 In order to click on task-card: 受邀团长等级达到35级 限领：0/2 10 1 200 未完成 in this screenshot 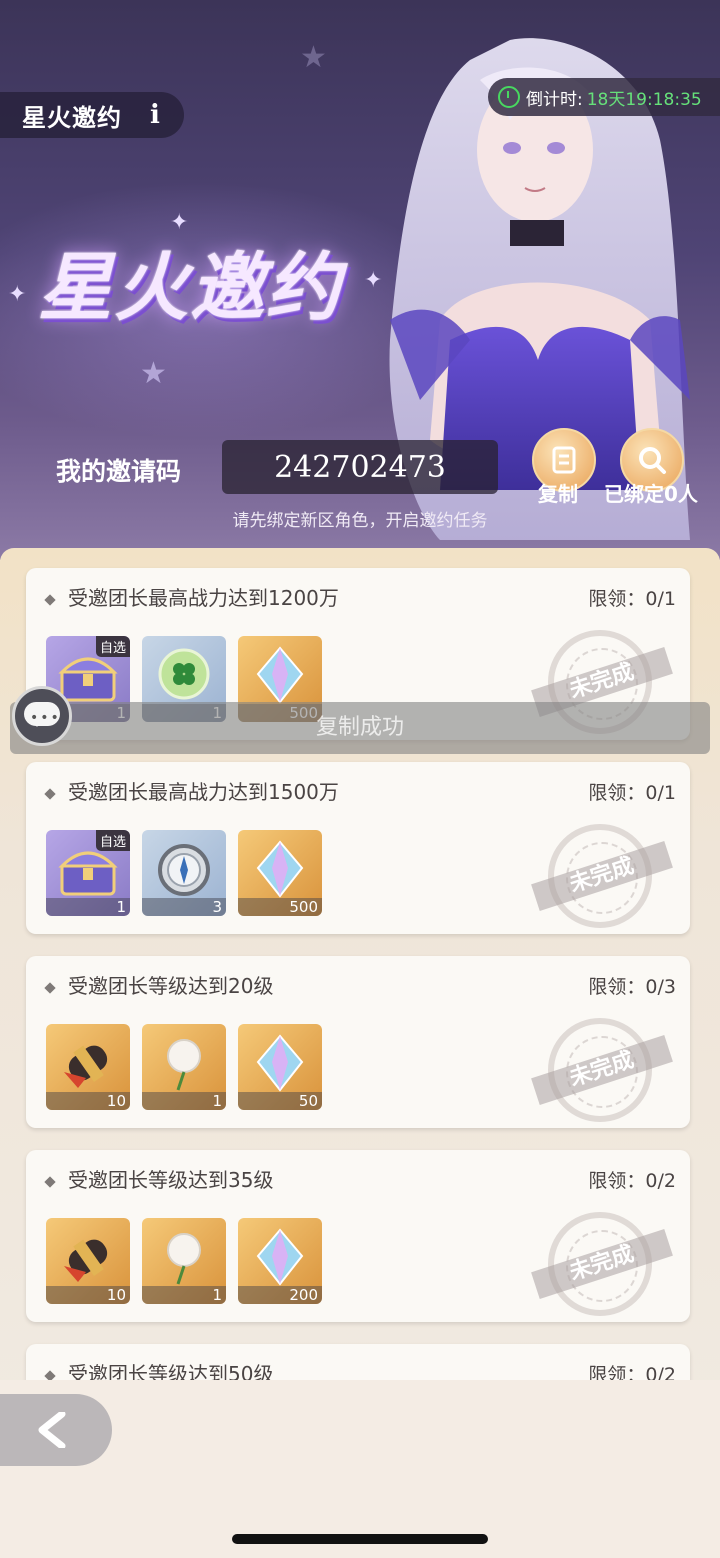, I will do `click(358, 1236)`.